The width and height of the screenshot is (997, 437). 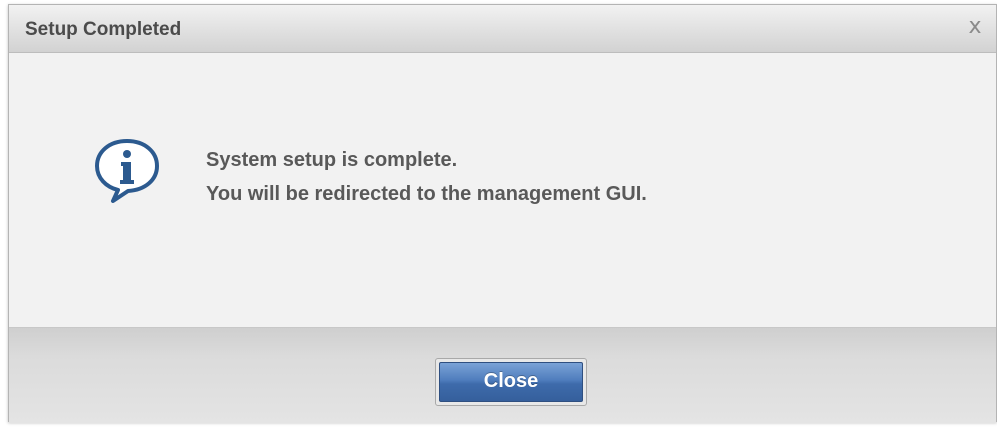 I want to click on close-button: Close, so click(x=511, y=382).